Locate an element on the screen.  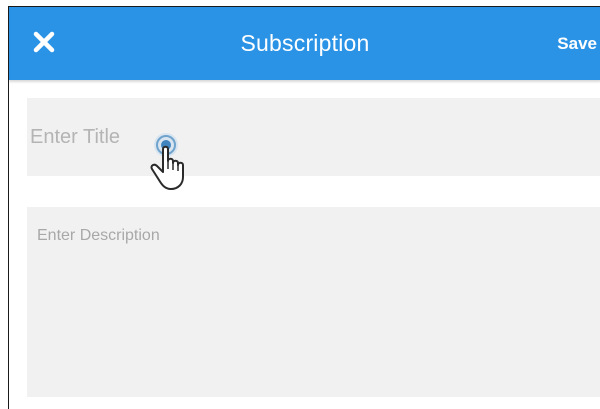
save-button: Save is located at coordinates (578, 43).